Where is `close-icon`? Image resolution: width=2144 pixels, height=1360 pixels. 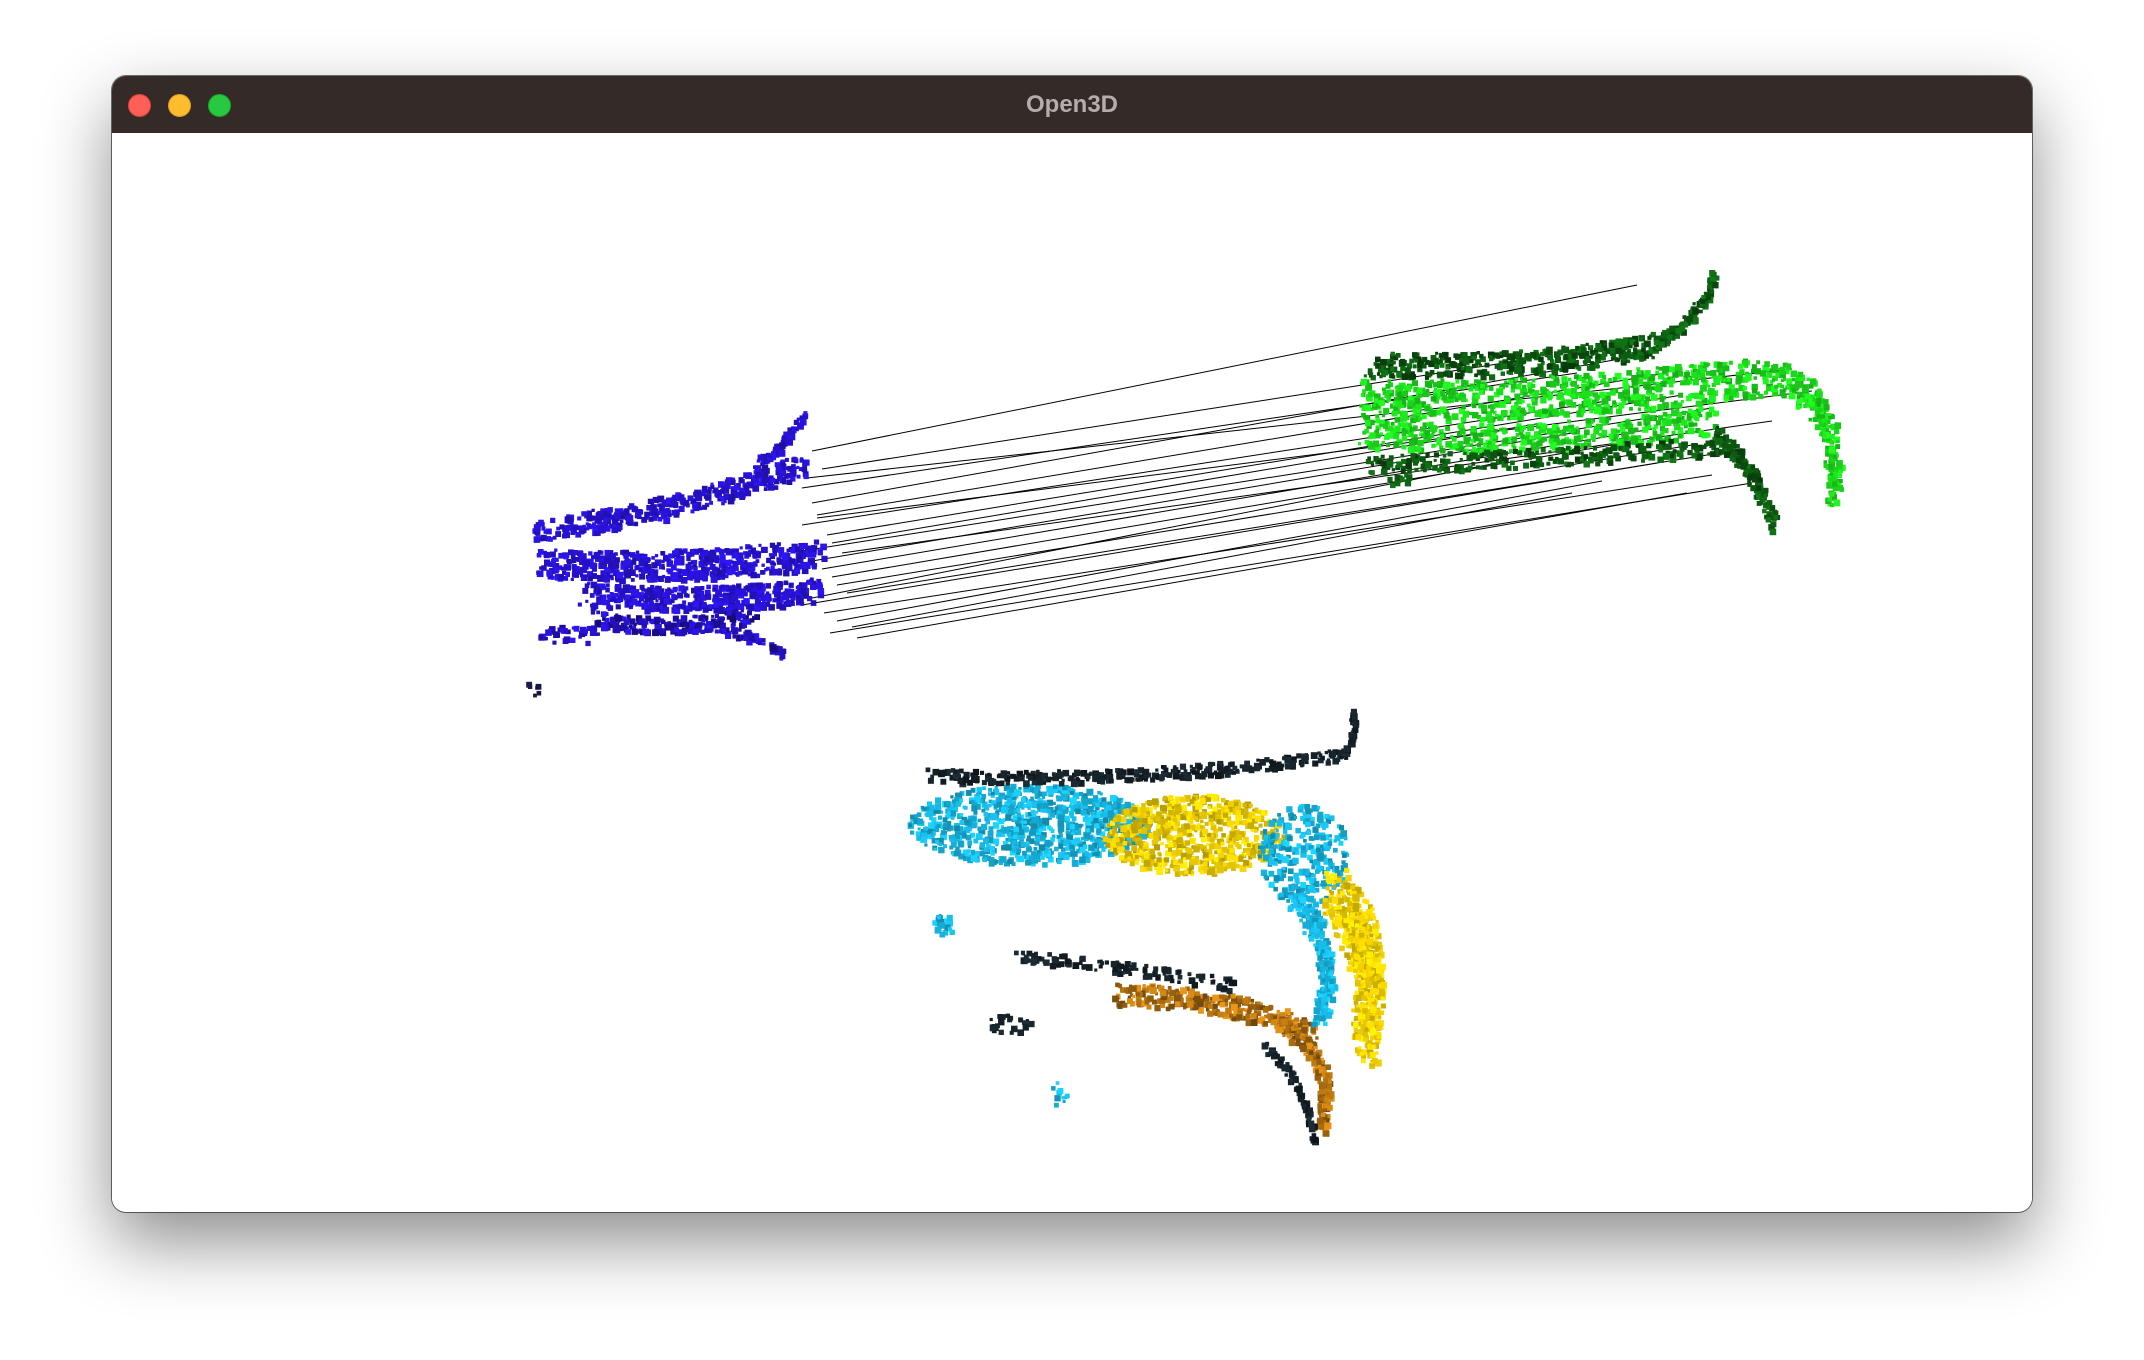
close-icon is located at coordinates (139, 105).